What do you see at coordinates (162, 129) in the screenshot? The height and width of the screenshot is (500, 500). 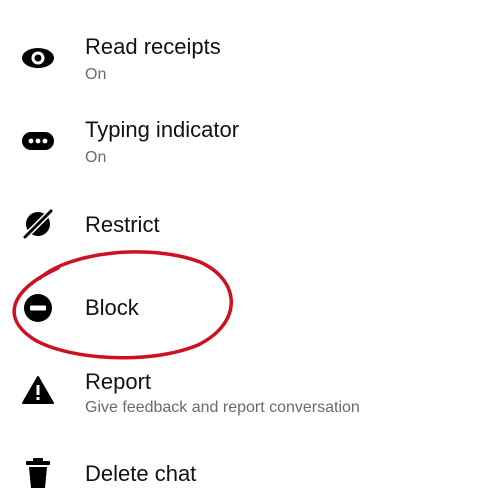 I see `typing-indicator-label: Typing indicator` at bounding box center [162, 129].